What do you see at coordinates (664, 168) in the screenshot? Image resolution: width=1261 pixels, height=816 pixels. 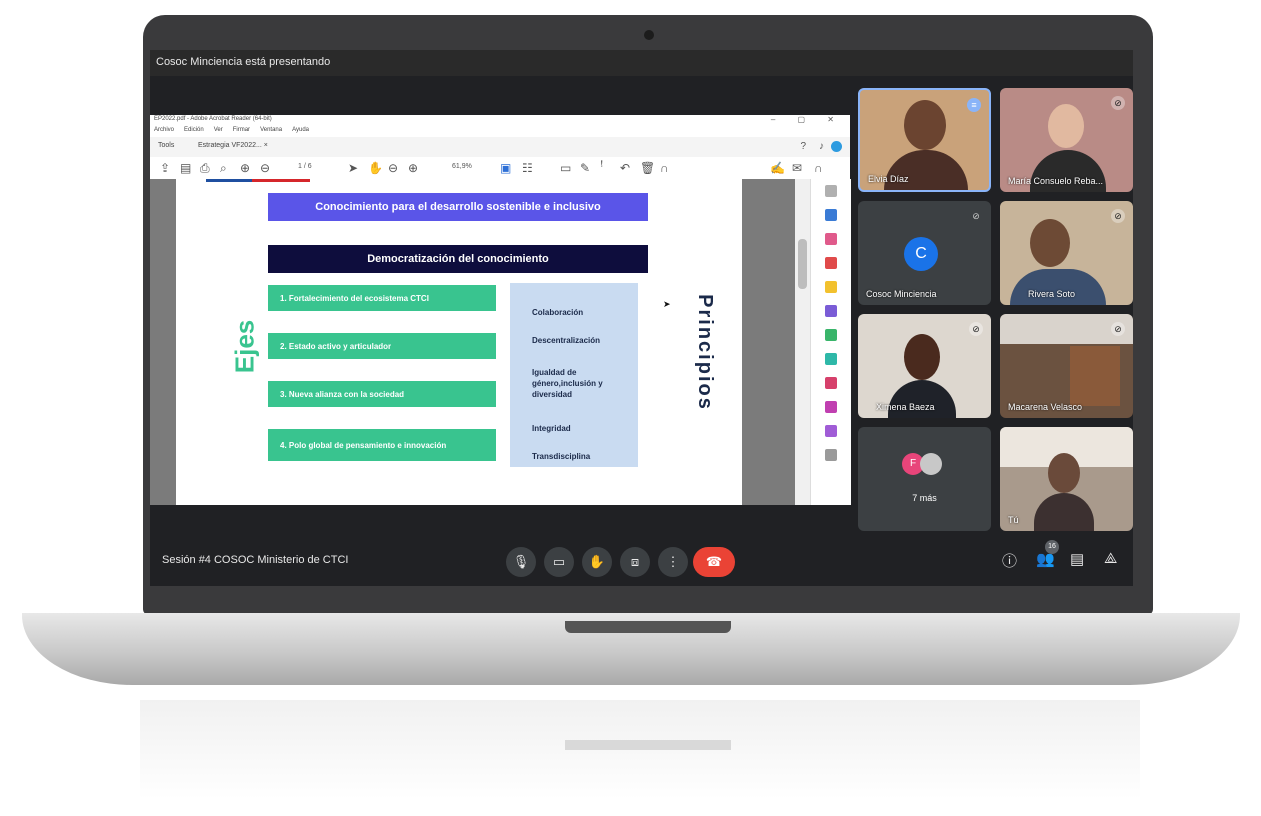 I see `headphones-icon: ∩` at bounding box center [664, 168].